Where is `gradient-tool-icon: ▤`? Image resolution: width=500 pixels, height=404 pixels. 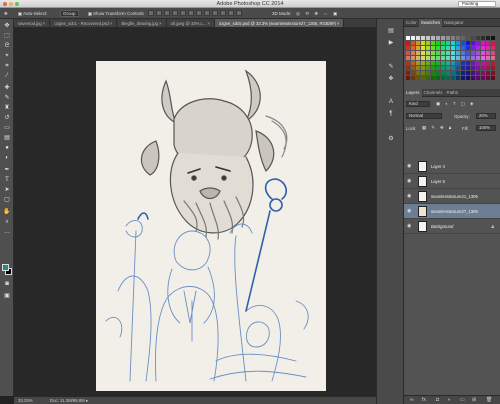 gradient-tool-icon: ▤ is located at coordinates (7, 138).